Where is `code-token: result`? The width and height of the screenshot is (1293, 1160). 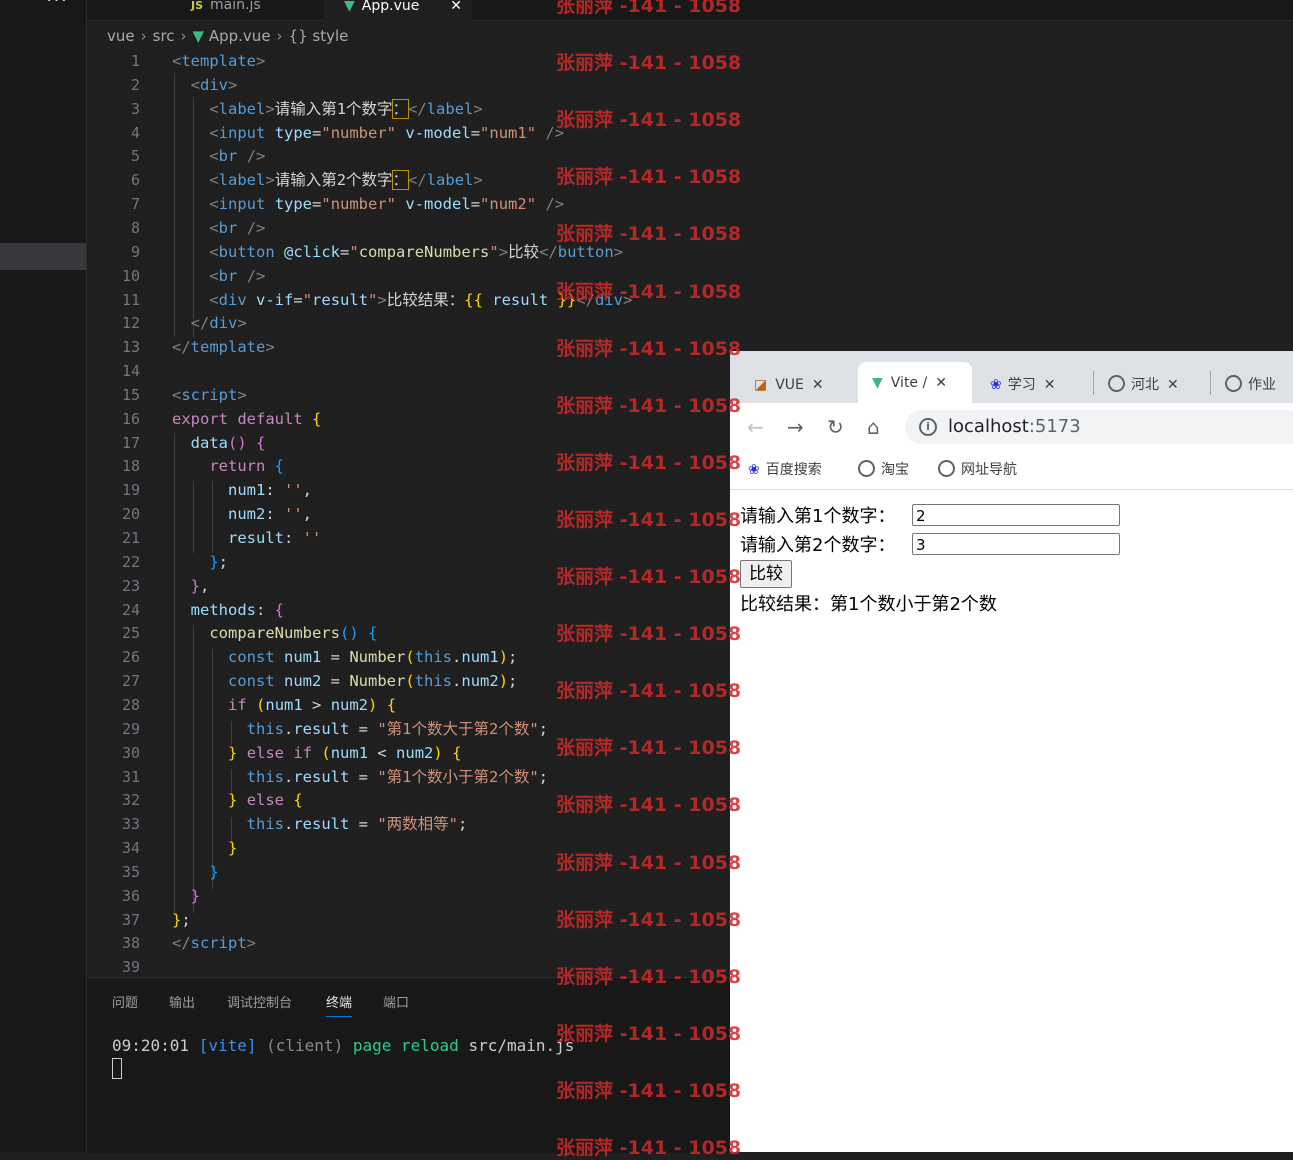 code-token: result is located at coordinates (520, 299).